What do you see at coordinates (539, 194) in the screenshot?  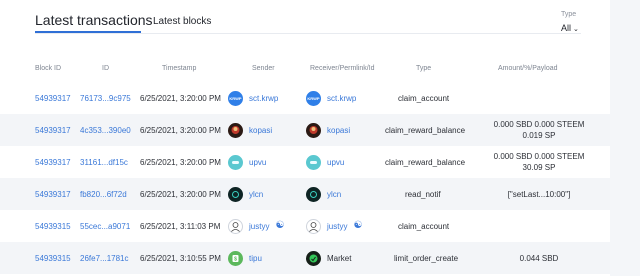 I see `payload: ["setLast...10:00"]` at bounding box center [539, 194].